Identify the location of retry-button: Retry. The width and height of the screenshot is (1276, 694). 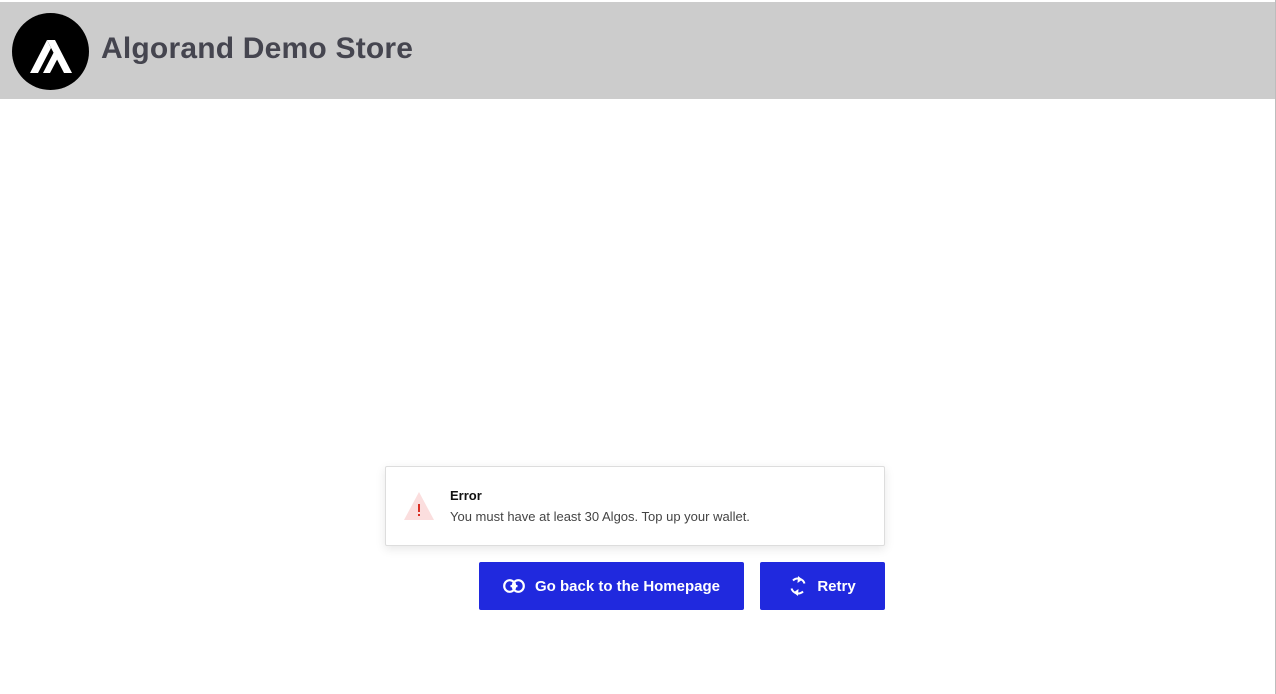
(822, 586).